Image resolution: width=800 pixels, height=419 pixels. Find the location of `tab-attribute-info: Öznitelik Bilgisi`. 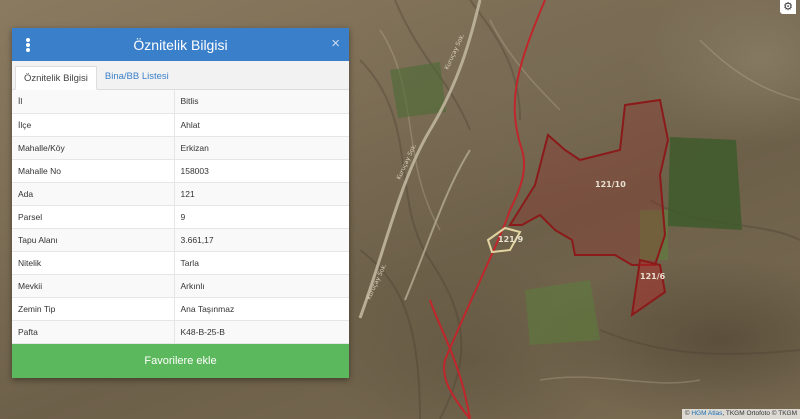

tab-attribute-info: Öznitelik Bilgisi is located at coordinates (56, 78).